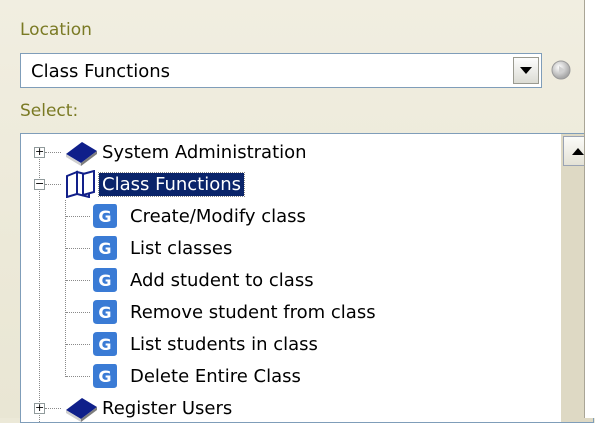 The width and height of the screenshot is (595, 423). I want to click on tree-leaf-label: Remove student from class, so click(253, 312).